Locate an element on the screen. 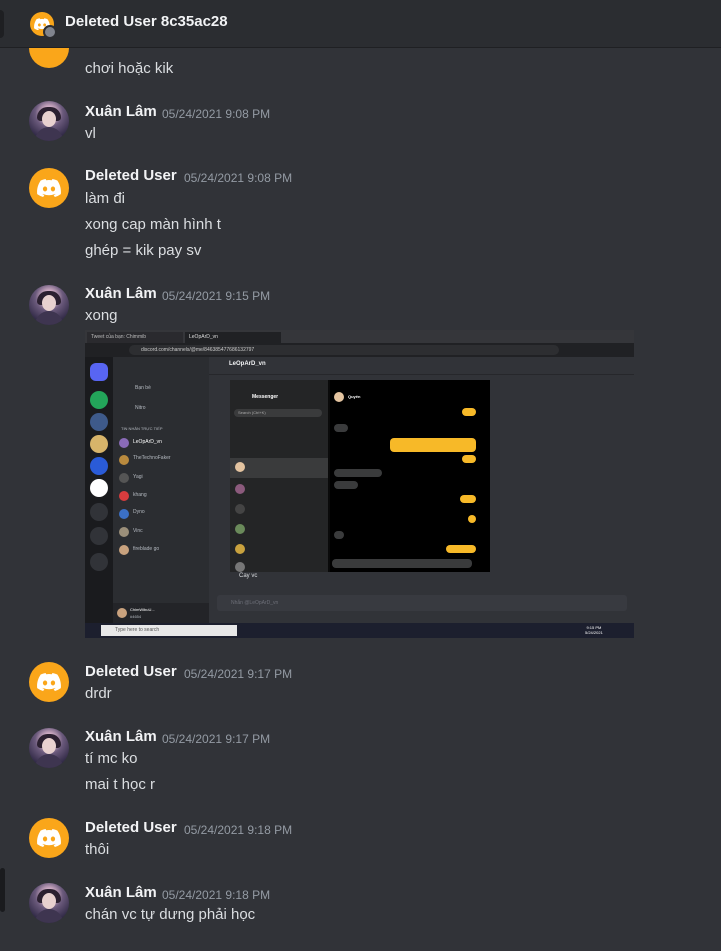 Image resolution: width=721 pixels, height=951 pixels. dm-item: LeOpArD_vn is located at coordinates (147, 442).